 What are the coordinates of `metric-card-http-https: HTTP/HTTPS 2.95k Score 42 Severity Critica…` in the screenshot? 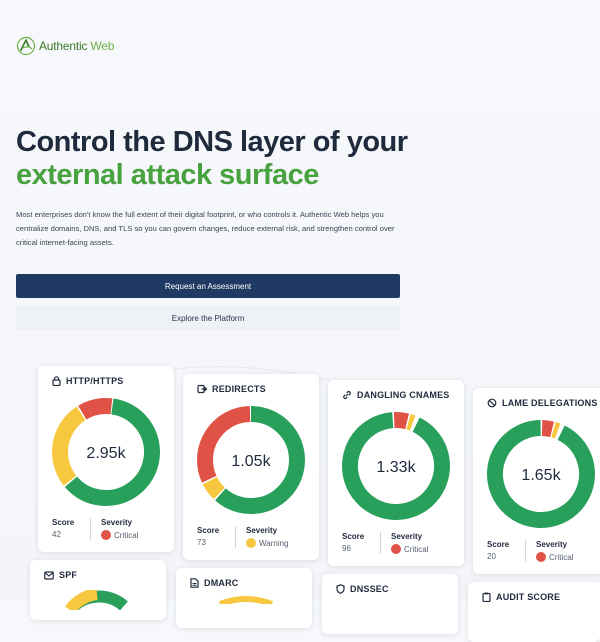 It's located at (106, 459).